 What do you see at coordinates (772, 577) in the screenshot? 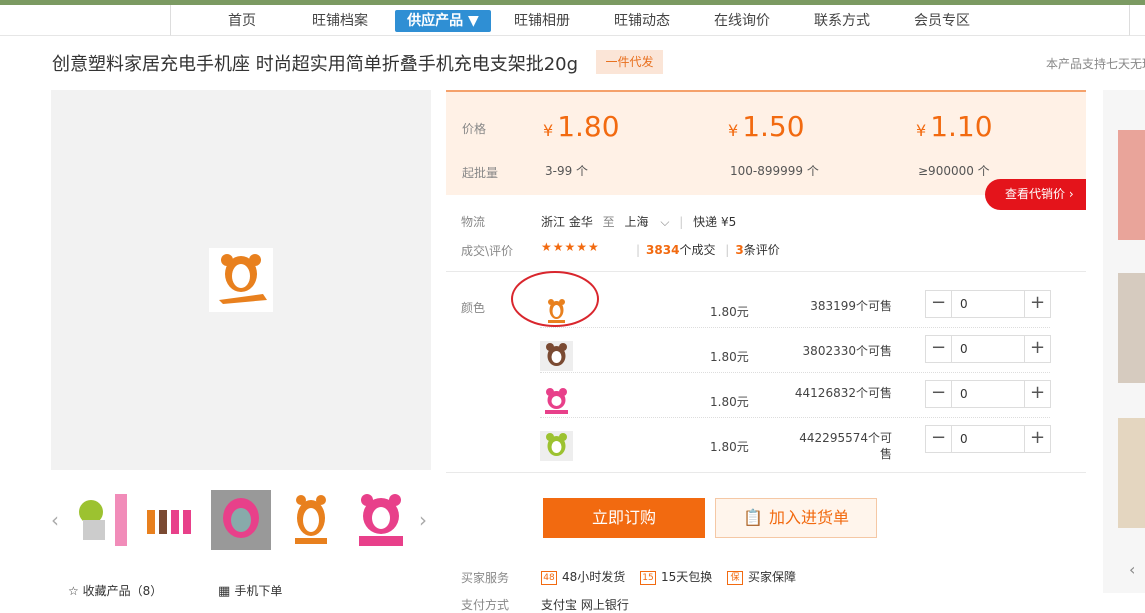
I see `service-text: 买家保障` at bounding box center [772, 577].